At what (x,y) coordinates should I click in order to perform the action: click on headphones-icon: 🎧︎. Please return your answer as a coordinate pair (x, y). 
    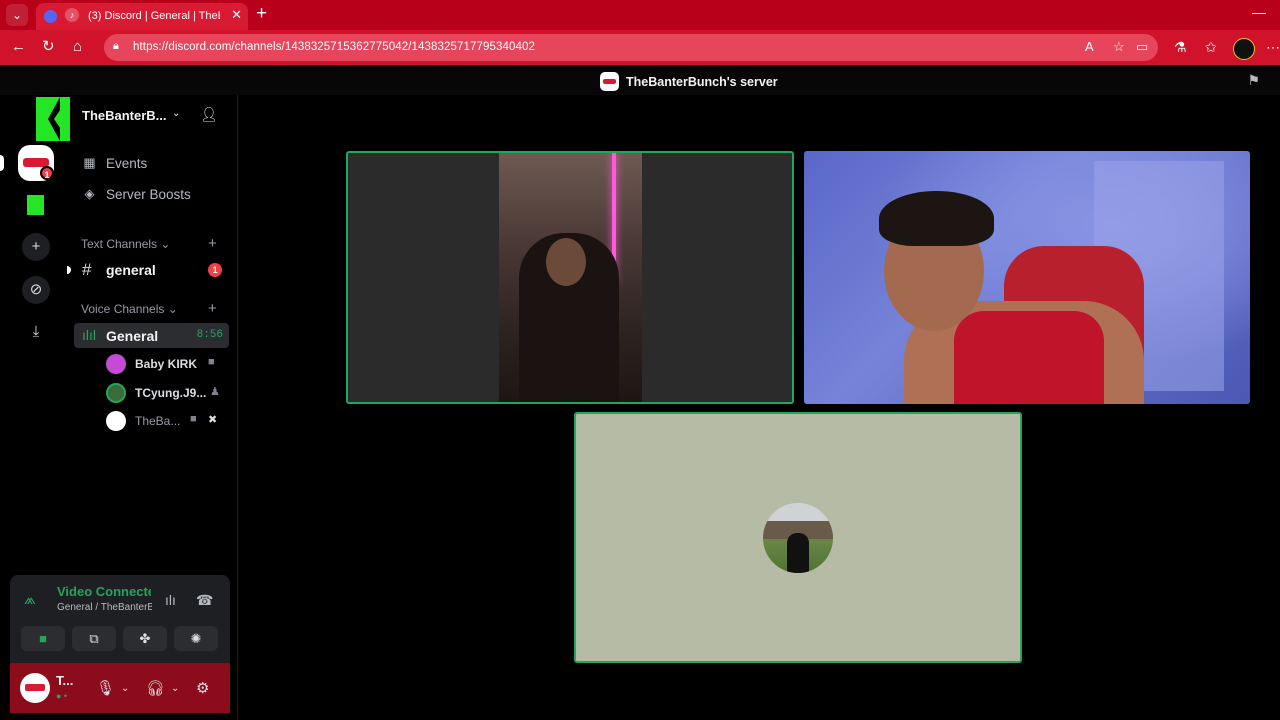
    Looking at the image, I should click on (155, 688).